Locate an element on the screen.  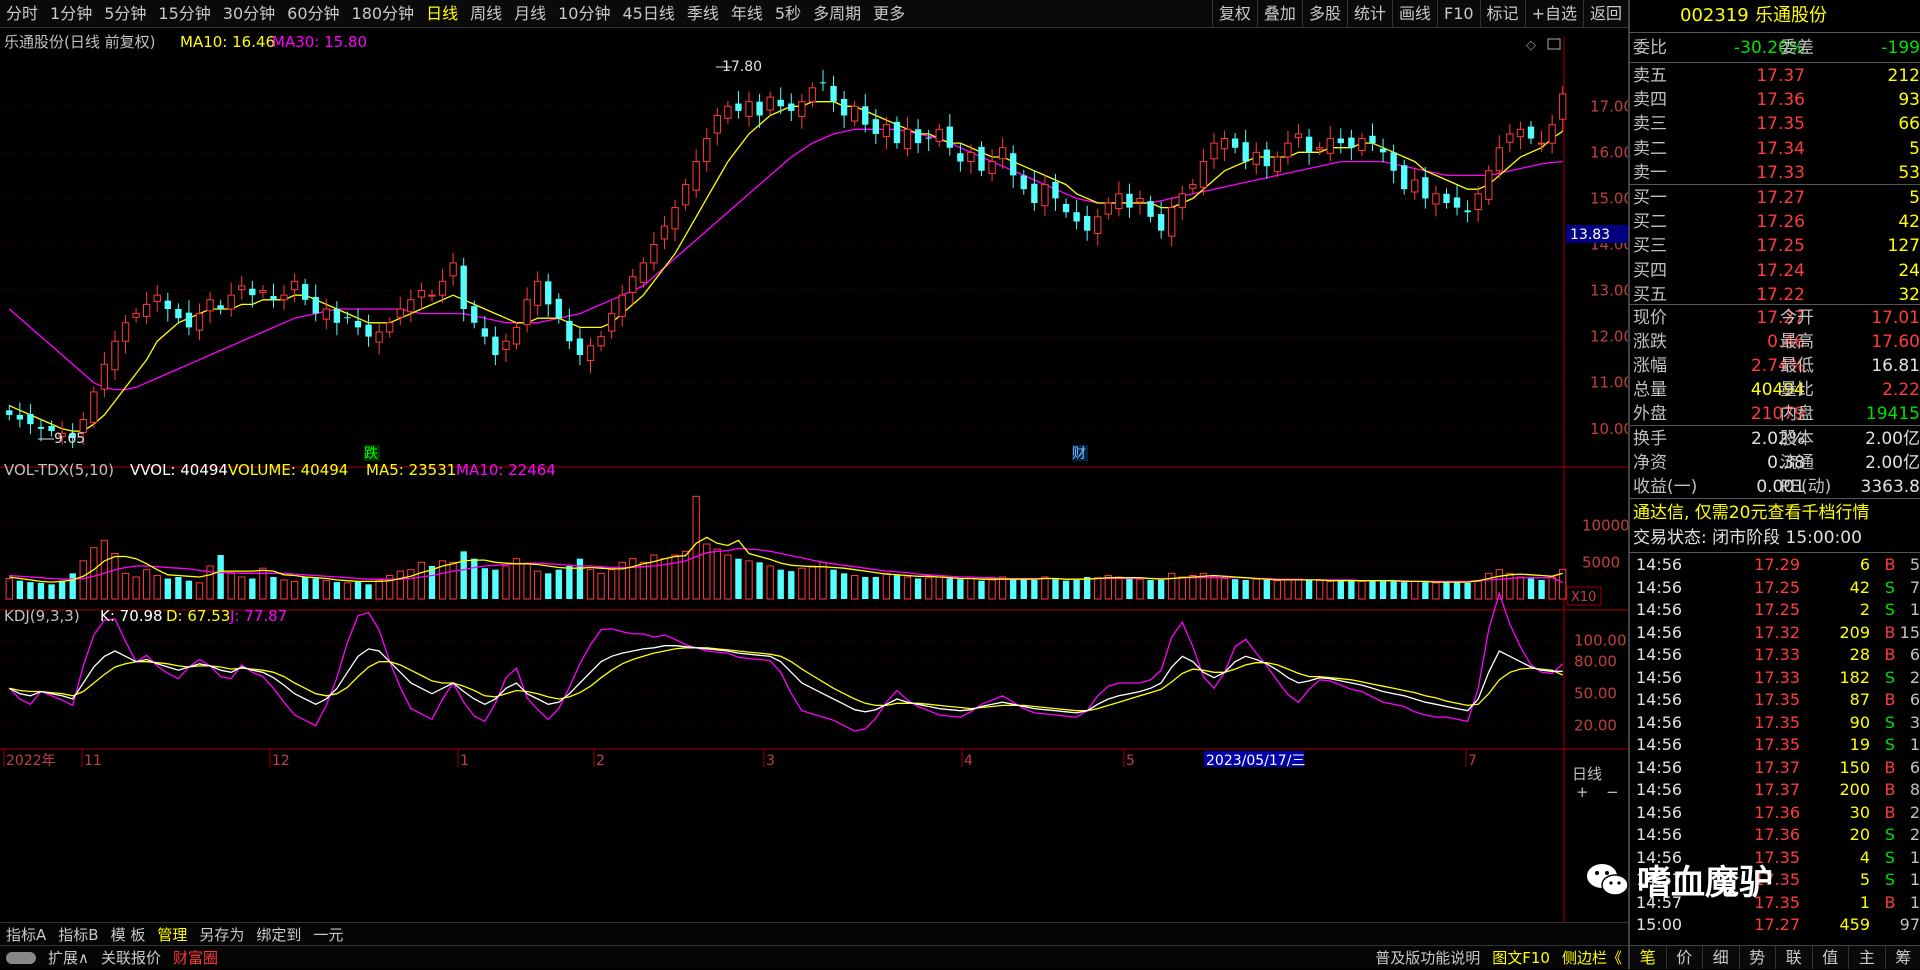
trade-row: 14:5617.32209B15 is located at coordinates (1775, 633).